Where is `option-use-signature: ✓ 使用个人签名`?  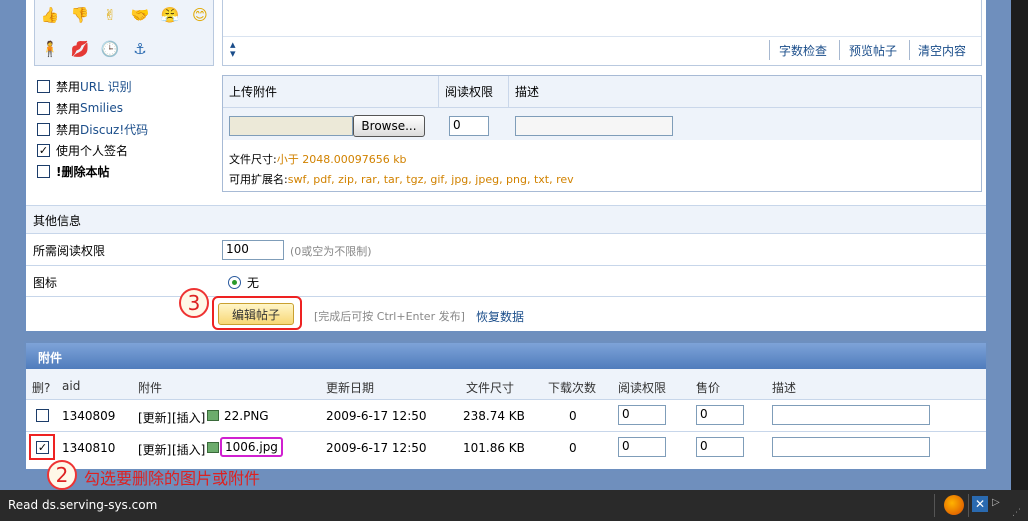 option-use-signature: ✓ 使用个人签名 is located at coordinates (82, 150).